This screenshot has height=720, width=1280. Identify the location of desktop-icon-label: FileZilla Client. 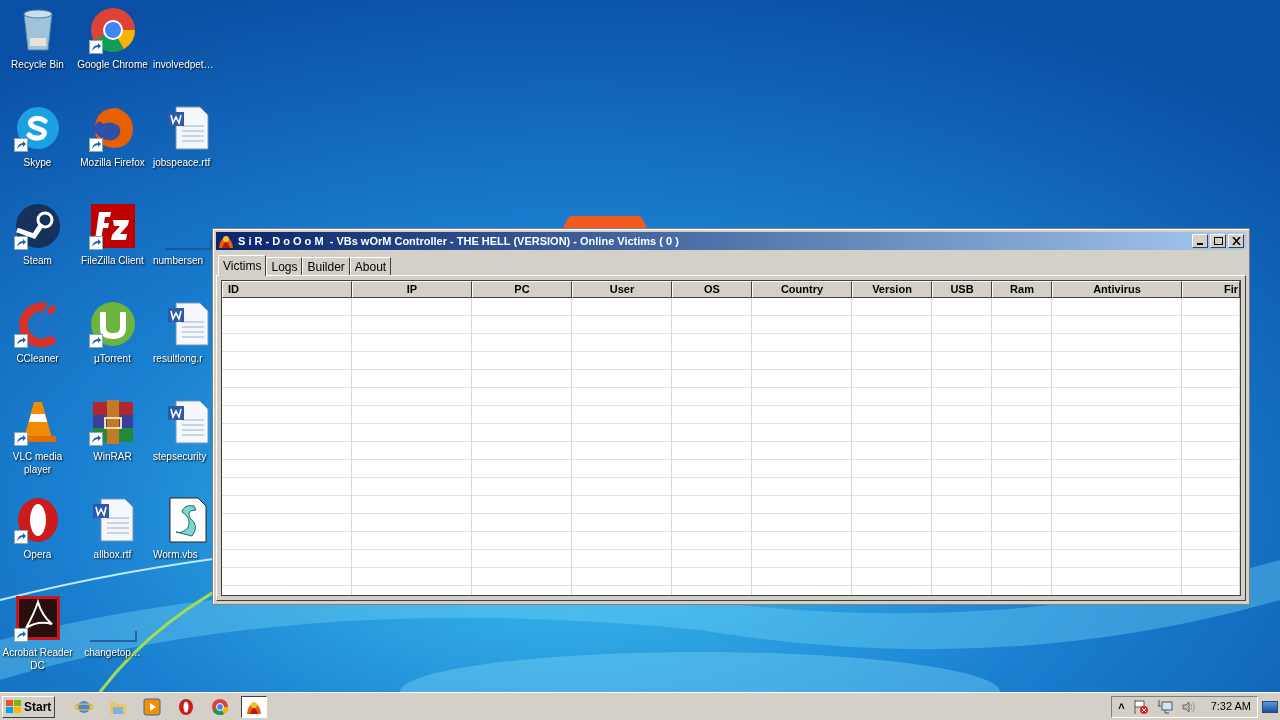
(112, 260).